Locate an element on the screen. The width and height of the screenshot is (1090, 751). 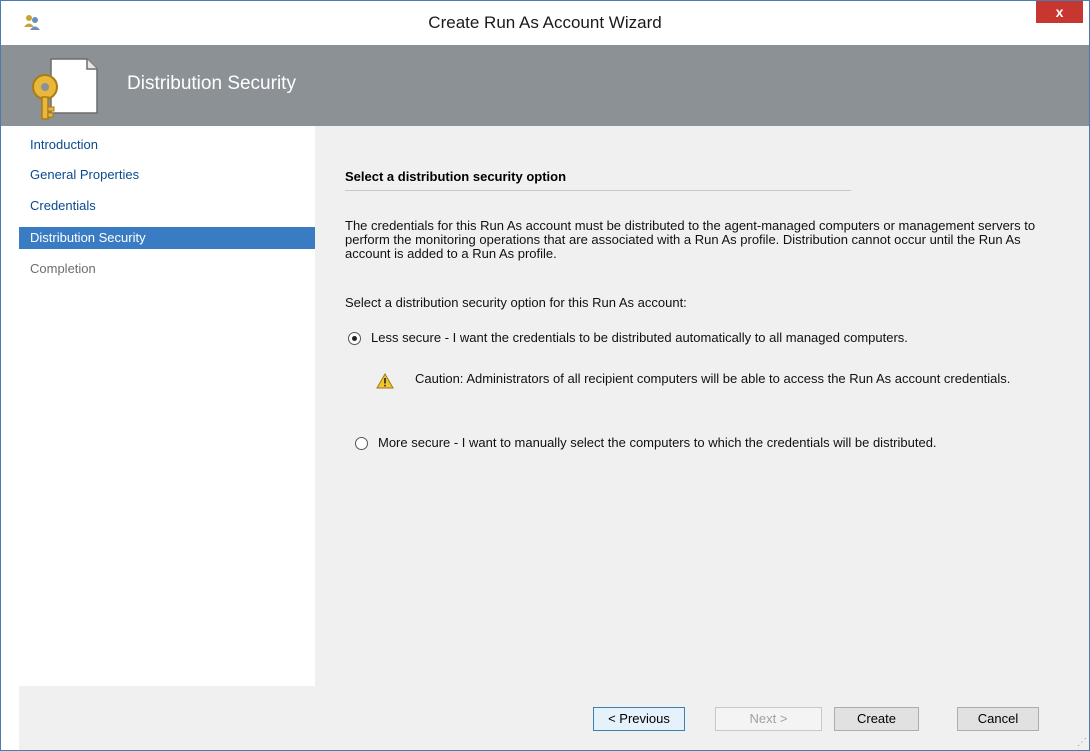
step-general-properties: General Properties is located at coordinates (167, 175).